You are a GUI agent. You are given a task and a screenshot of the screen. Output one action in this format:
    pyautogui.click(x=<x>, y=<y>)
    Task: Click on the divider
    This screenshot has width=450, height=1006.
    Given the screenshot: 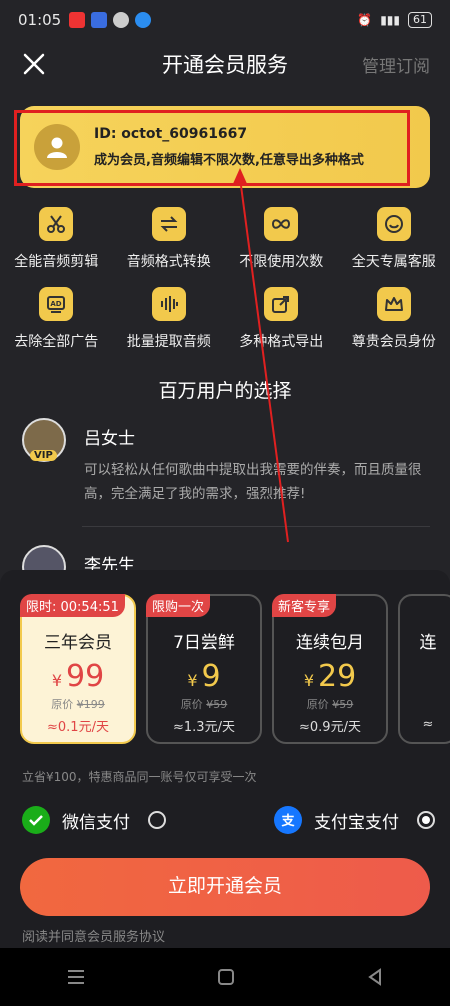 What is the action you would take?
    pyautogui.click(x=256, y=526)
    